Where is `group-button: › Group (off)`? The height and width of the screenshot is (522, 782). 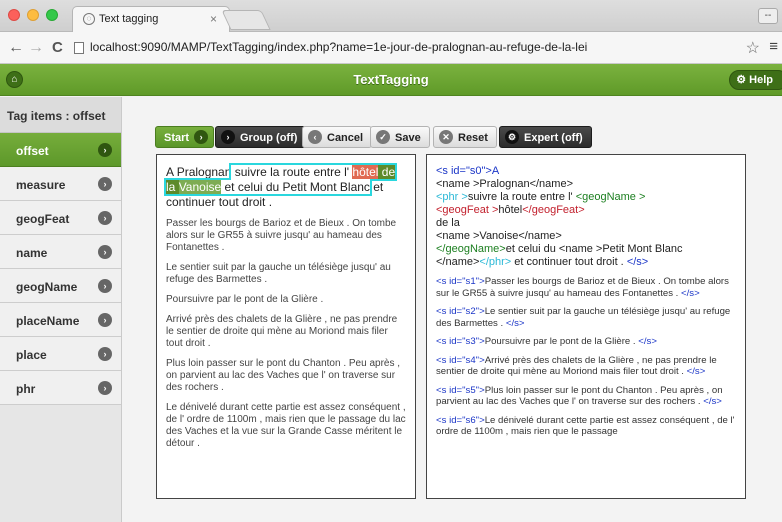 group-button: › Group (off) is located at coordinates (261, 137).